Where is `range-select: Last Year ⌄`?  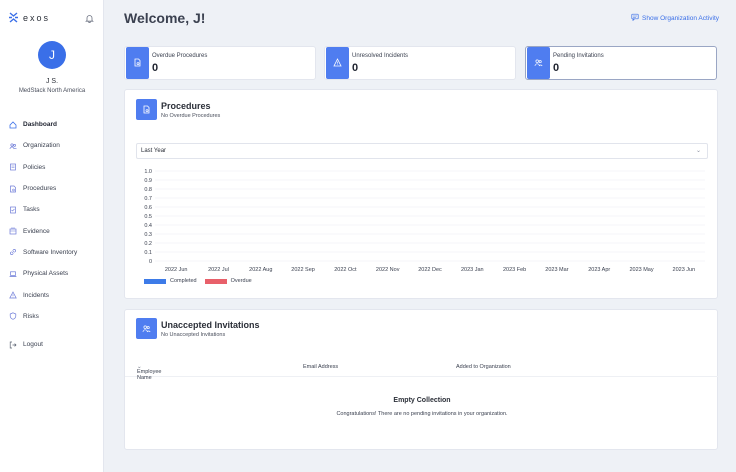
range-select: Last Year ⌄ is located at coordinates (422, 151).